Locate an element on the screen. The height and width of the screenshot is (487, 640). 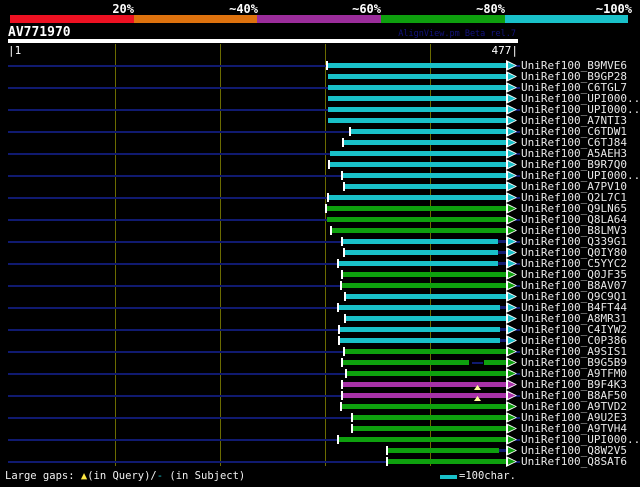
hit-row: UniRef100_Q8SAT6 is located at coordinates (320, 461).